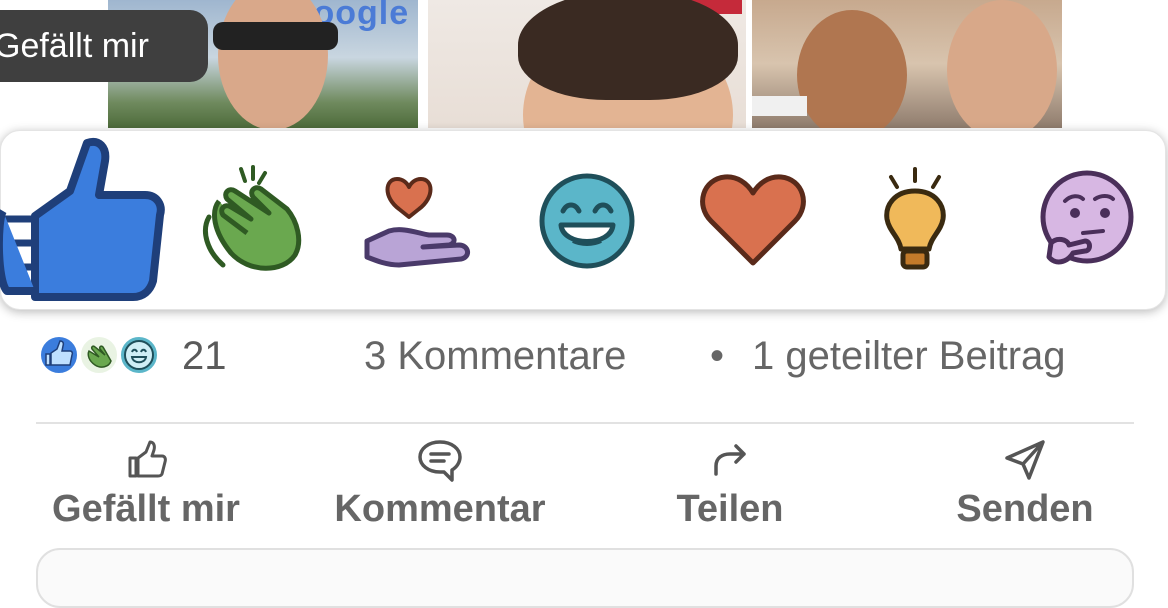  I want to click on like-button: Gefällt mir, so click(146, 488).